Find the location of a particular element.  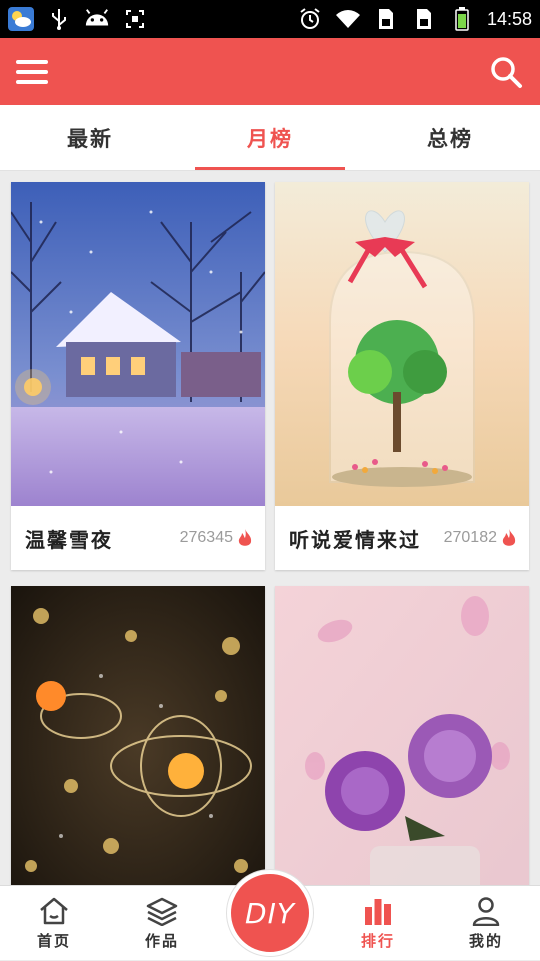

card-title: 温馨雪夜 is located at coordinates (69, 539).